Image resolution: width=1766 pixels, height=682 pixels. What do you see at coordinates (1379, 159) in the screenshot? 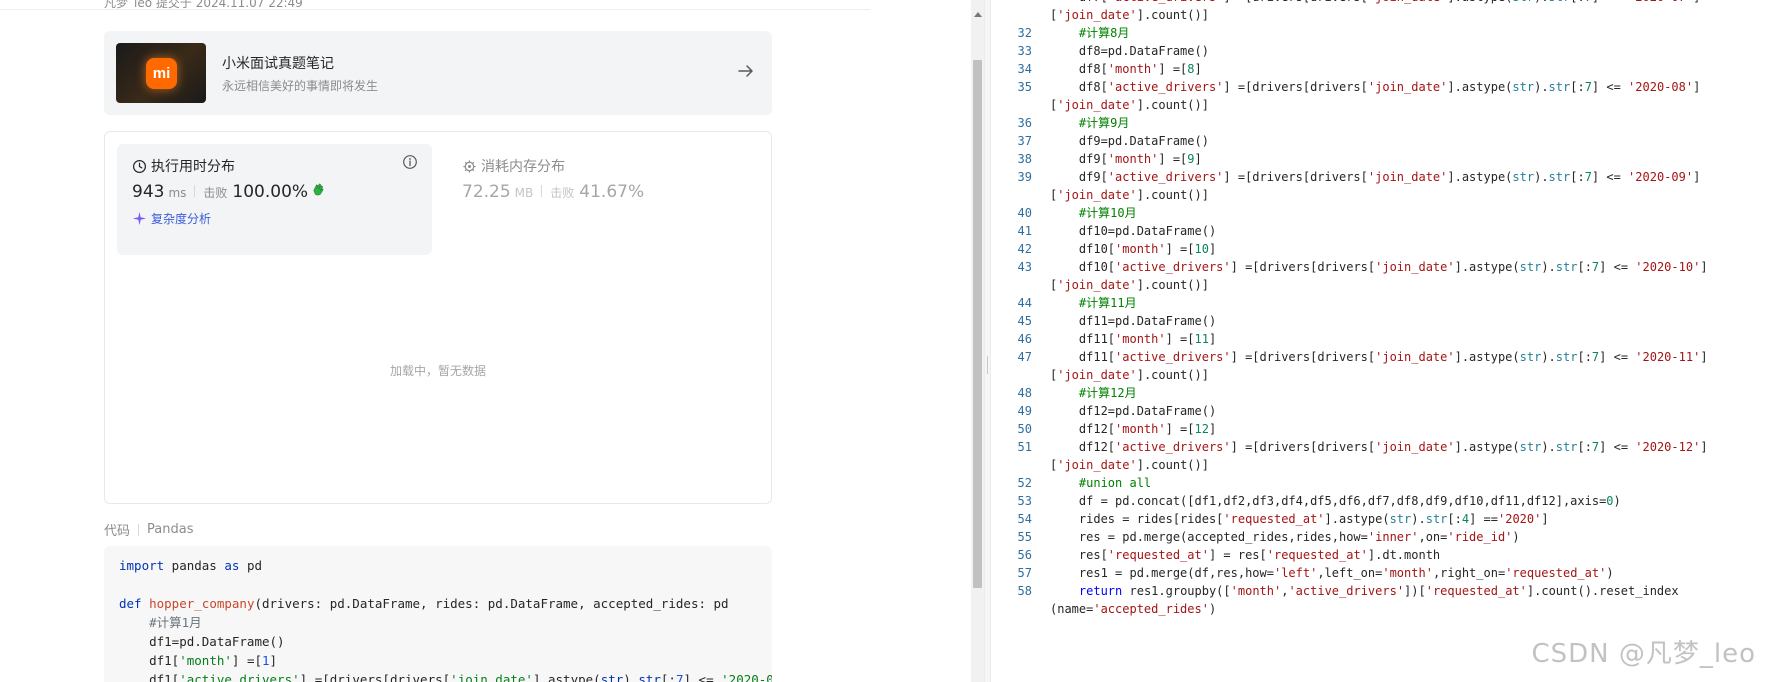
I see `code-line: 38 df9['month'] =[9]` at bounding box center [1379, 159].